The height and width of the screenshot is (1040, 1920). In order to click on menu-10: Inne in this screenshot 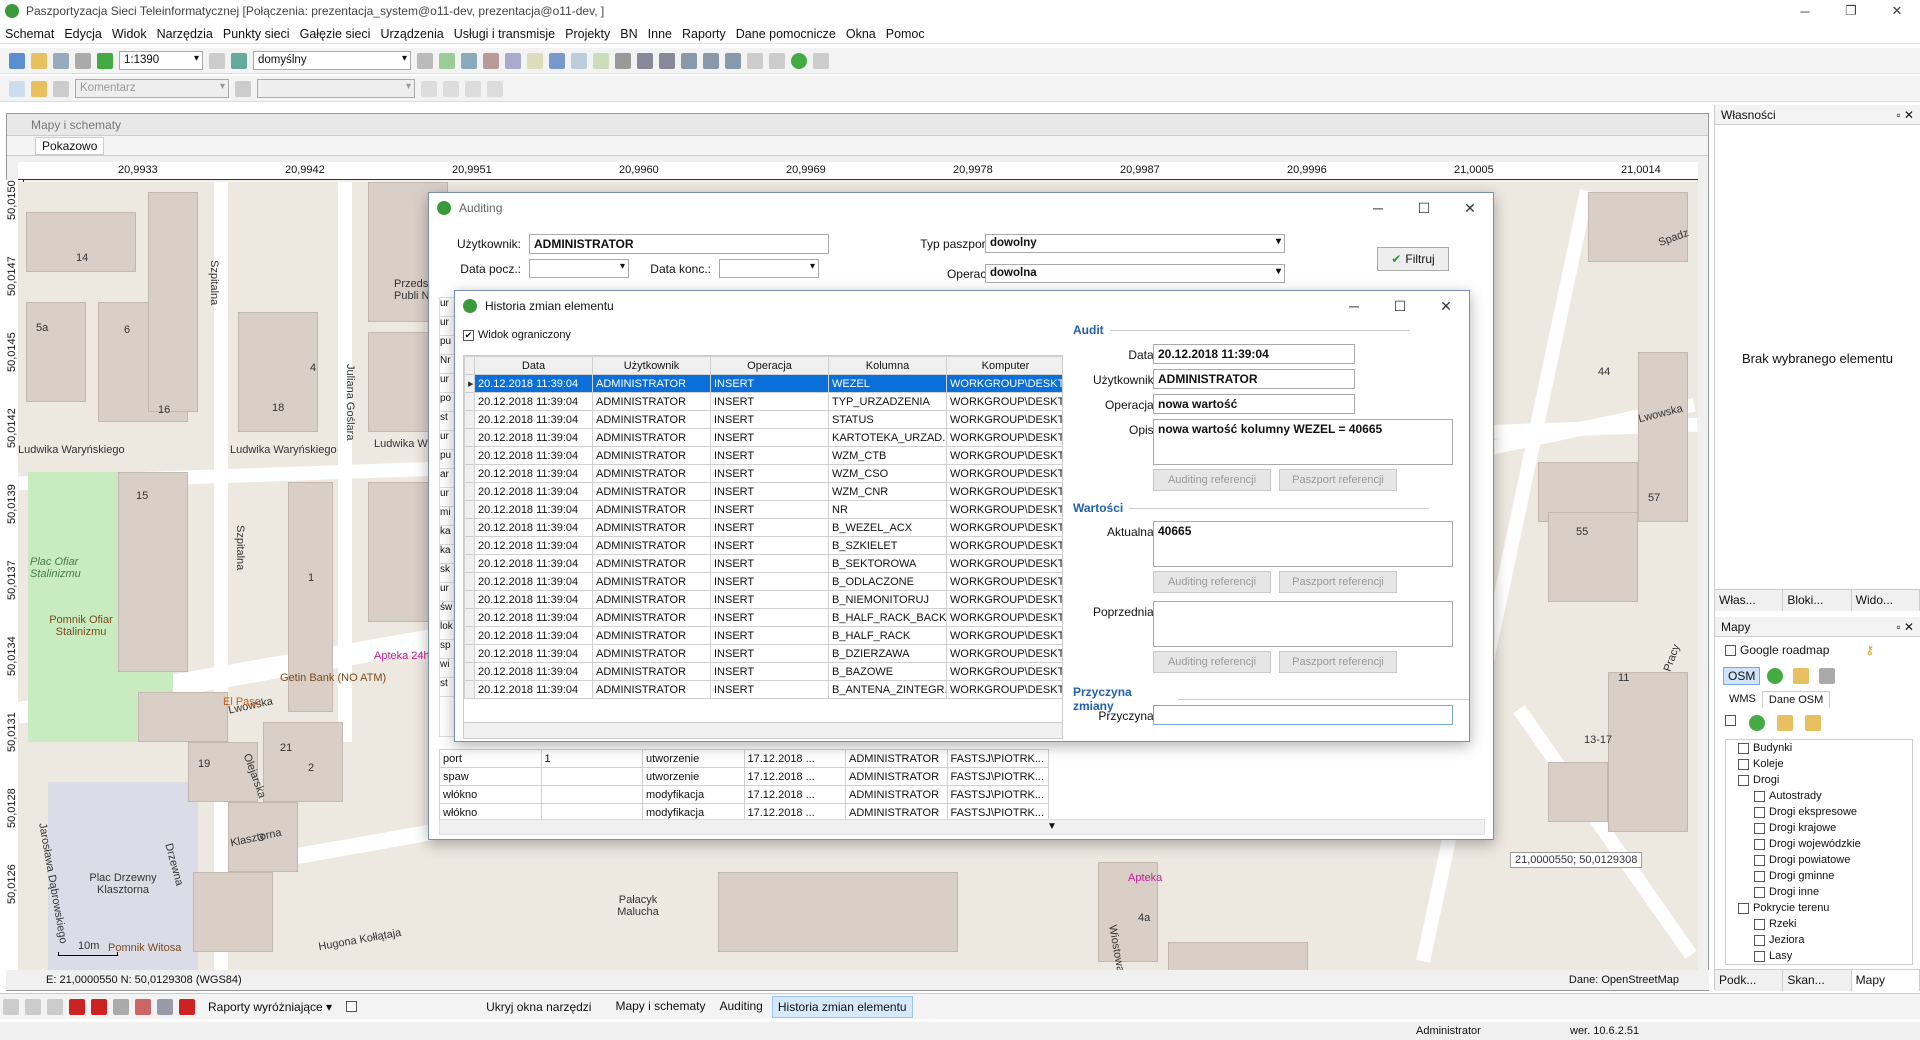, I will do `click(660, 34)`.